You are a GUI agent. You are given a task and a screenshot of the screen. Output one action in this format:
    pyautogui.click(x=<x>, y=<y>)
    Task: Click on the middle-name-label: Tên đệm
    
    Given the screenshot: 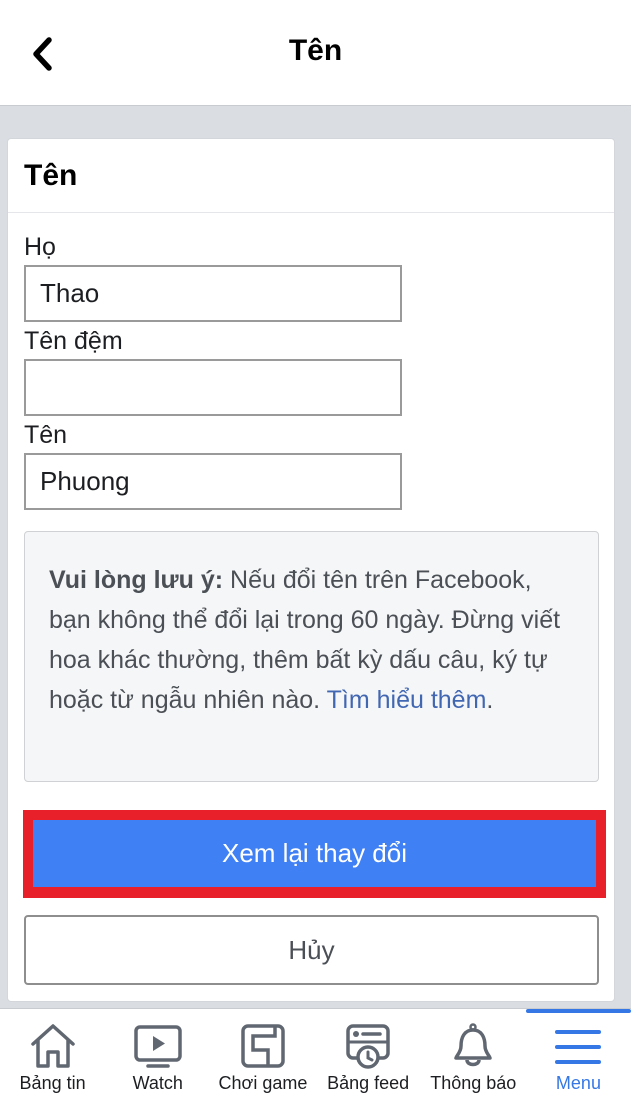 What is the action you would take?
    pyautogui.click(x=73, y=341)
    